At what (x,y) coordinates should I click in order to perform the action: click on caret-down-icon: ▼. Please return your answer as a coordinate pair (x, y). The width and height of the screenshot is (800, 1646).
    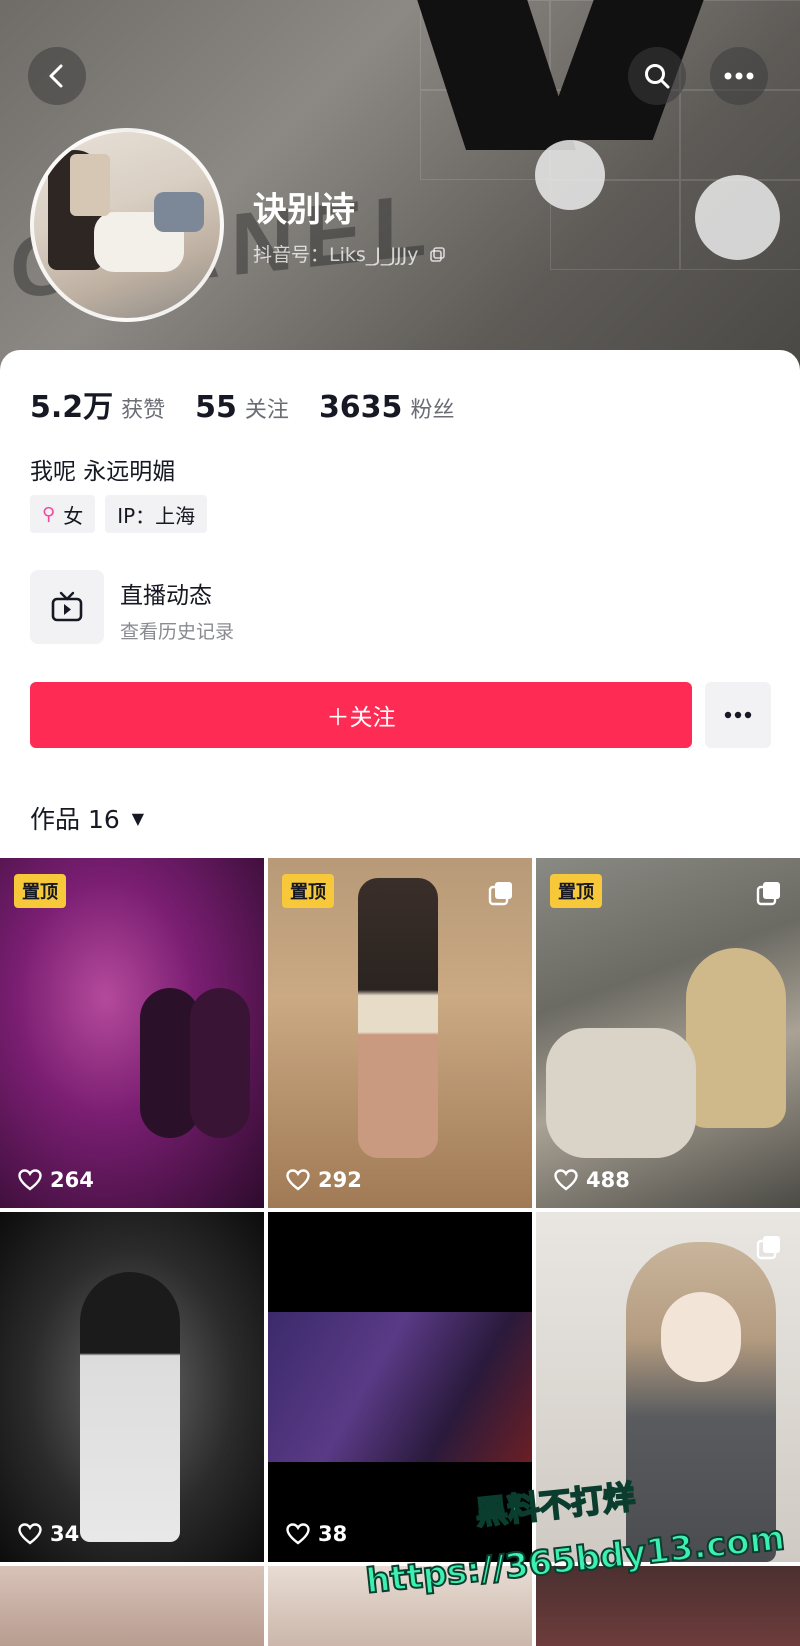
    Looking at the image, I should click on (138, 818).